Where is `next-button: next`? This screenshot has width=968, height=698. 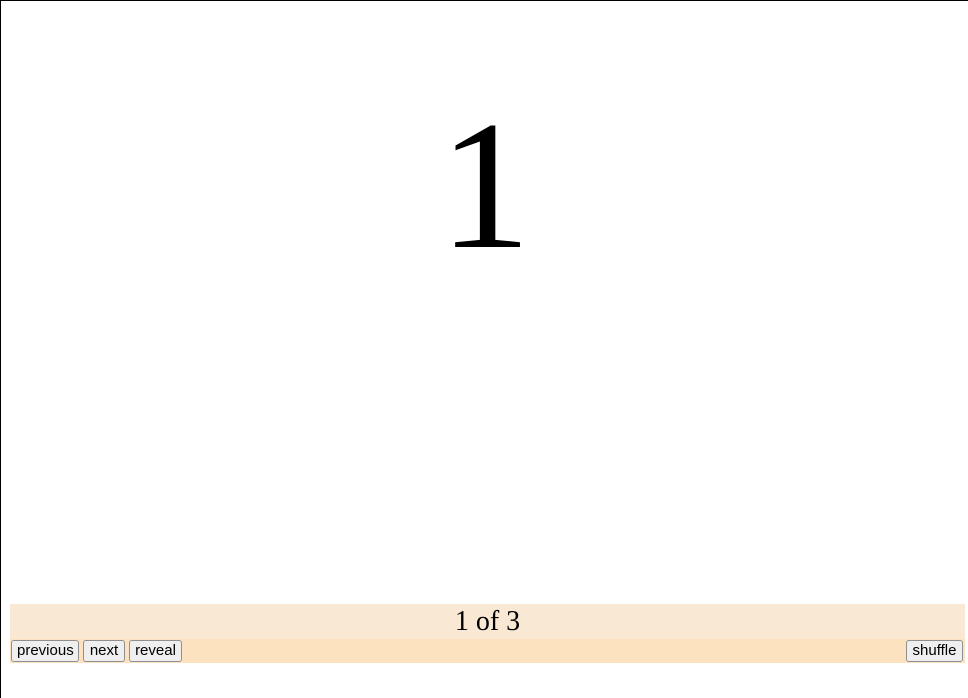
next-button: next is located at coordinates (104, 651).